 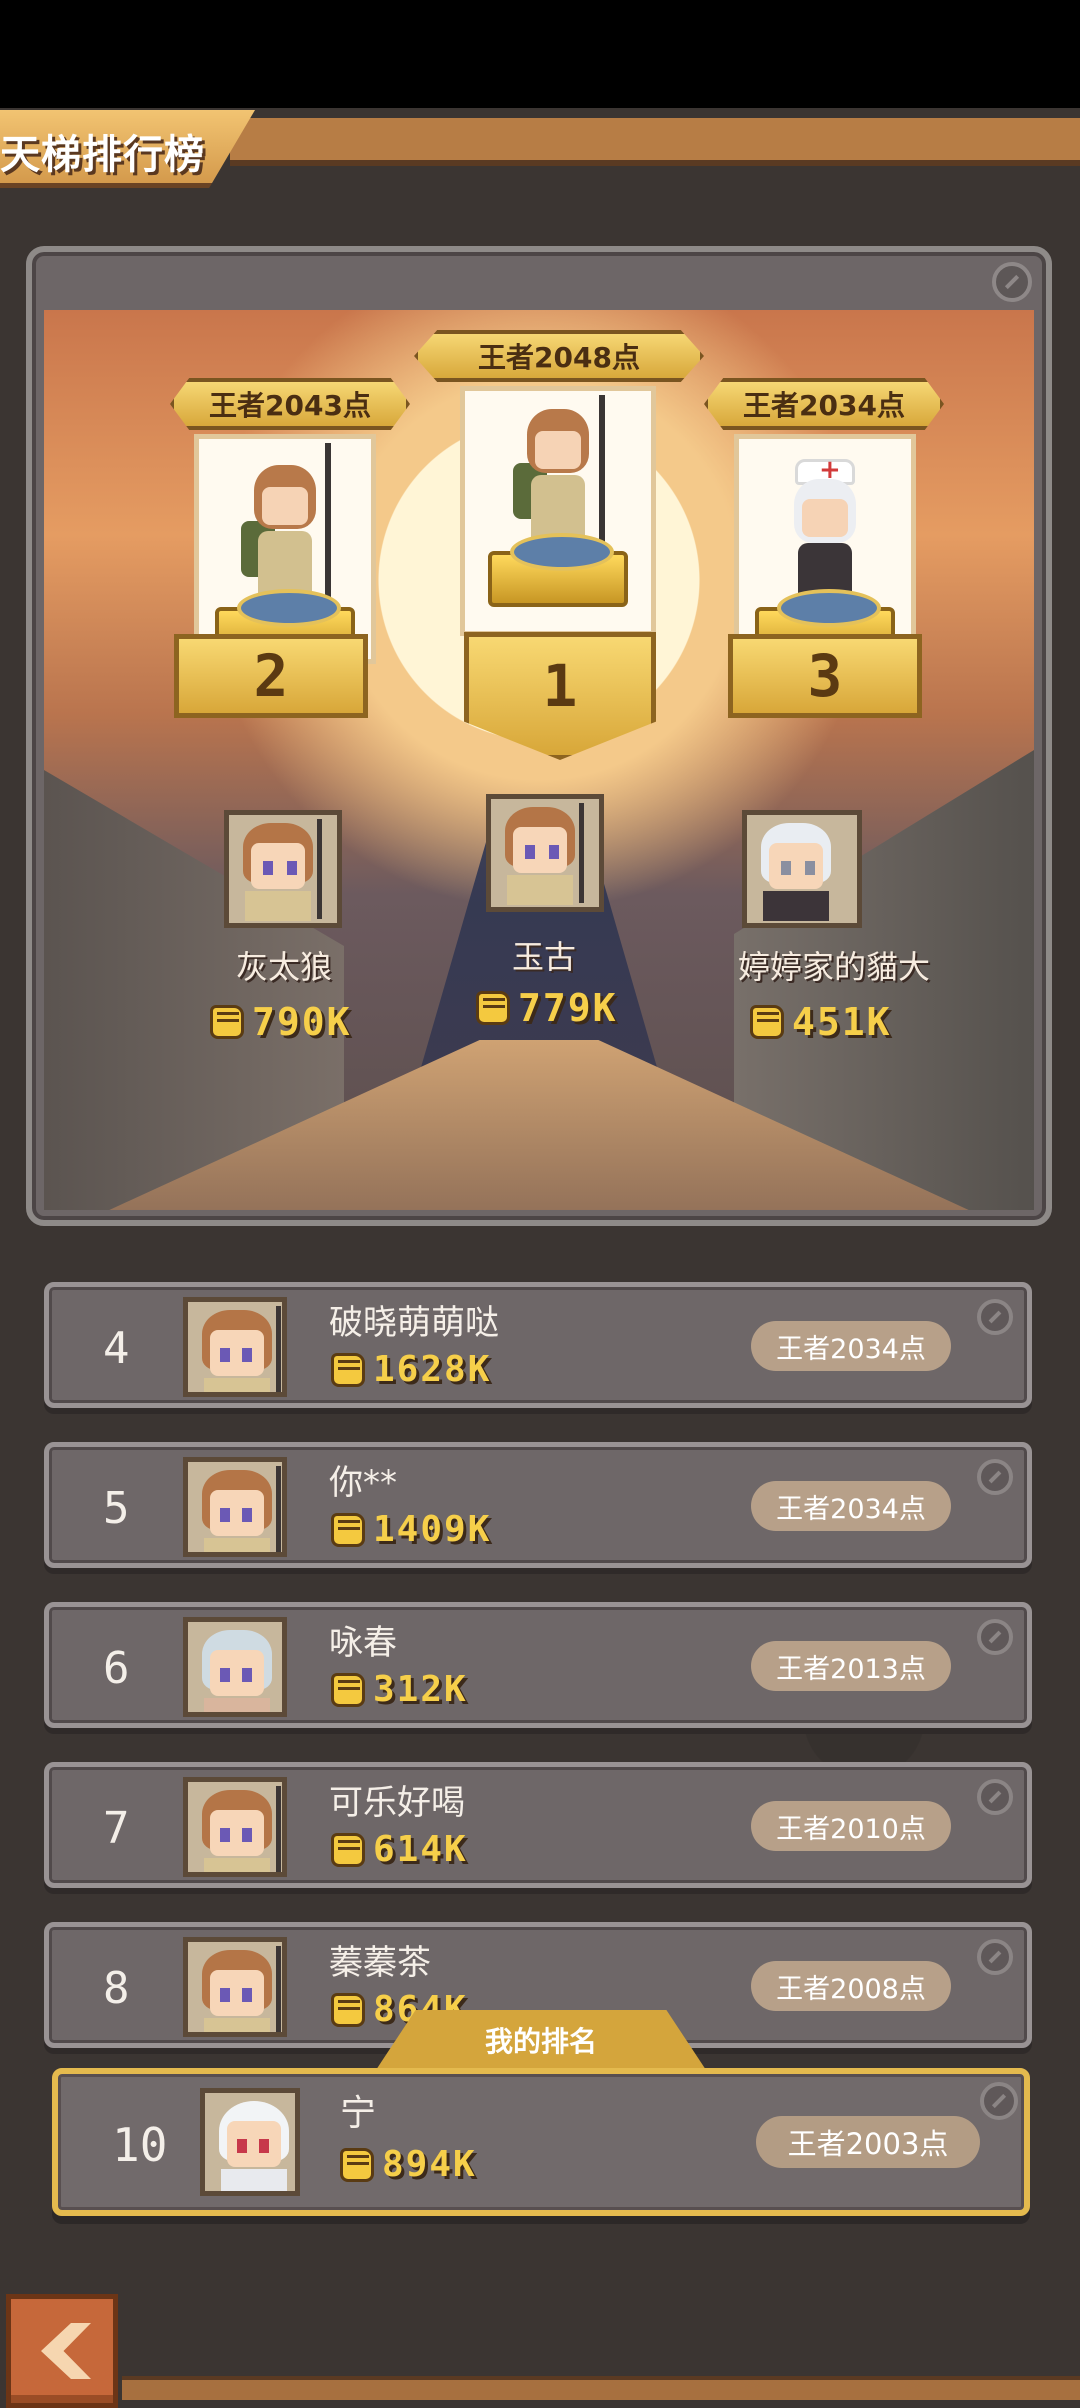 I want to click on chevron-left-icon, so click(x=66, y=2351).